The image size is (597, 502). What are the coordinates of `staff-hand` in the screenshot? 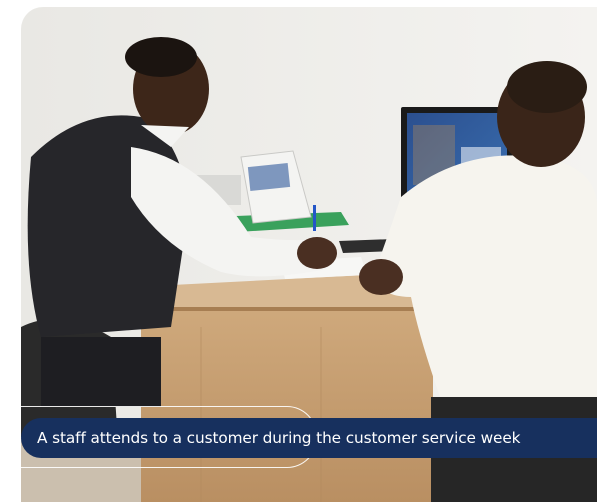 It's located at (317, 253).